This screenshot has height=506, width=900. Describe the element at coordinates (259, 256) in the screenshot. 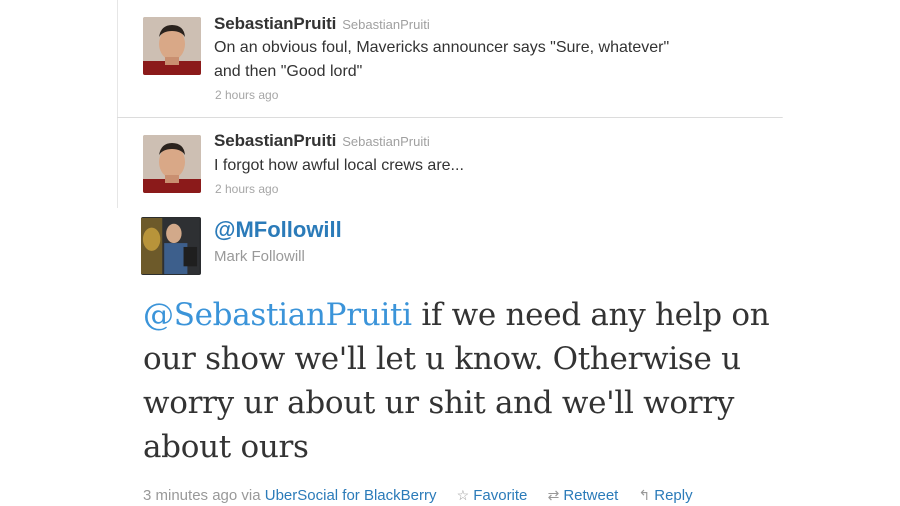

I see `author-full-name: Mark Followill` at that location.